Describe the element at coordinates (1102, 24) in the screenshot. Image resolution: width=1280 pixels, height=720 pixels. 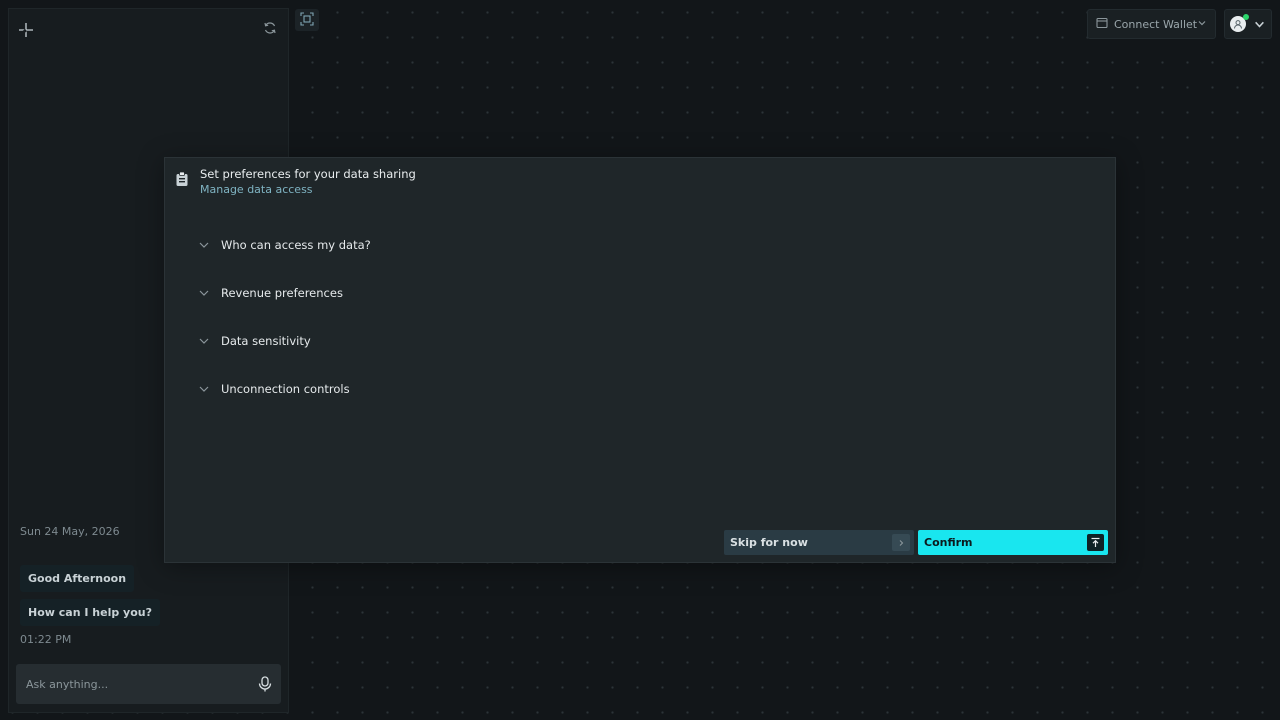
I see `wallet-icon` at that location.